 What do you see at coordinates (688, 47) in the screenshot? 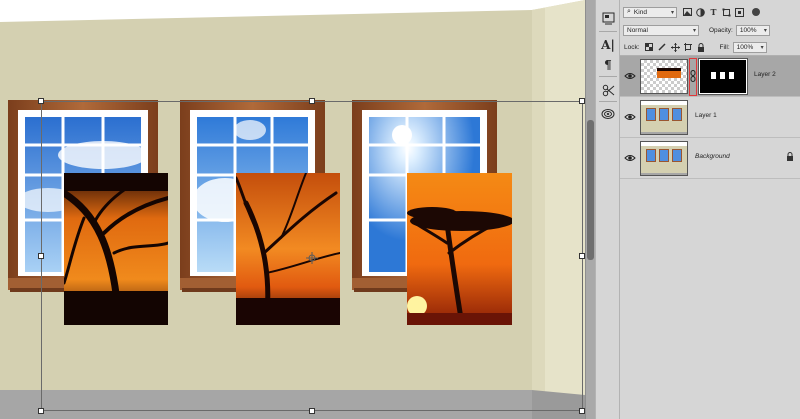
I see `lock-artboard-icon` at bounding box center [688, 47].